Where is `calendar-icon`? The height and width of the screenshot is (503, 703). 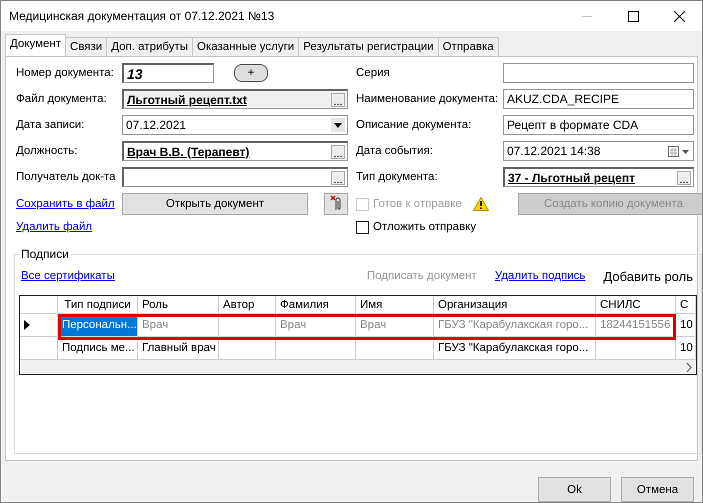 calendar-icon is located at coordinates (679, 151).